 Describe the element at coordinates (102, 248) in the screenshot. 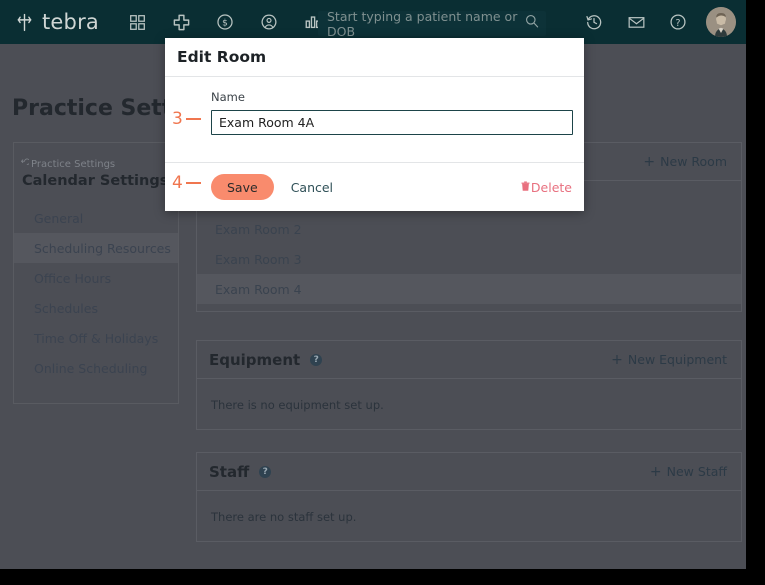

I see `sidebar-item-label: Scheduling Resources` at that location.